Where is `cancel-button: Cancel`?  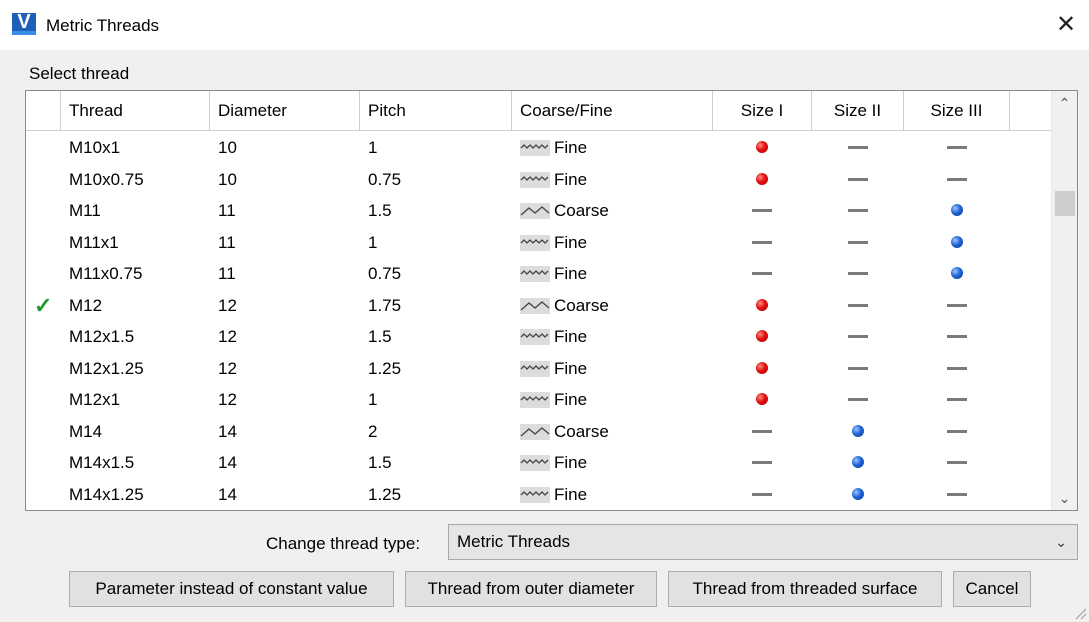
cancel-button: Cancel is located at coordinates (992, 589).